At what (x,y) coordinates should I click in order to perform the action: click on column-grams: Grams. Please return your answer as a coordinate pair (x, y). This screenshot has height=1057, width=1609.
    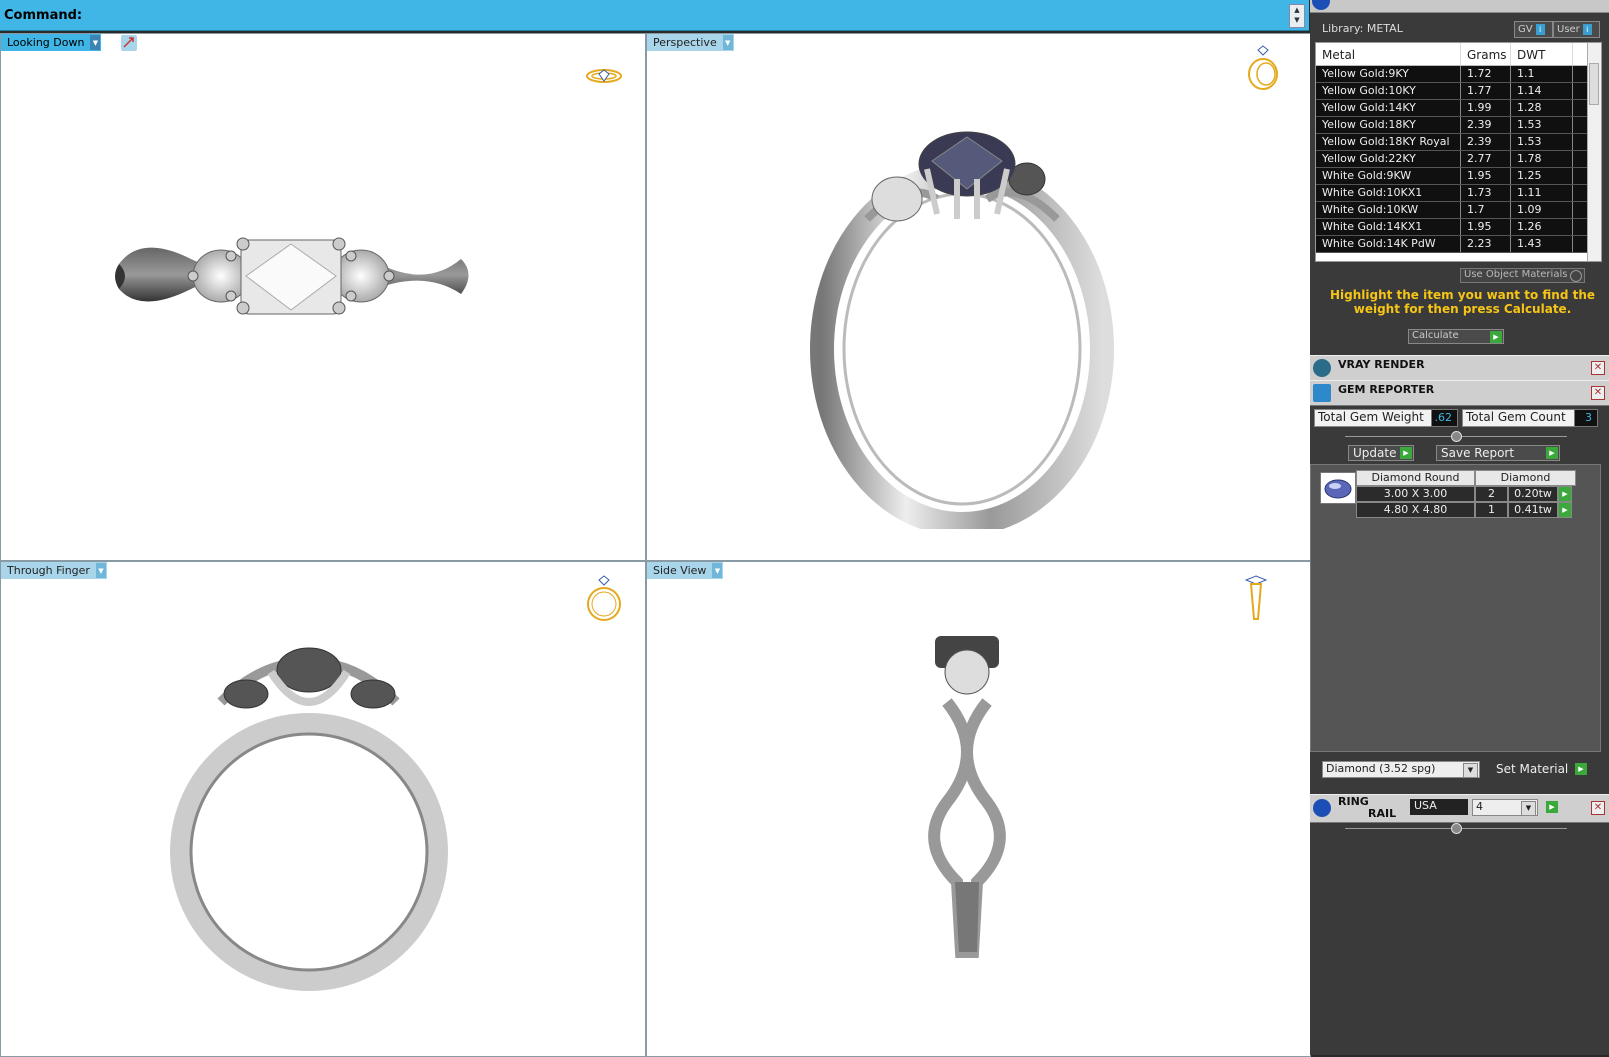
    Looking at the image, I should click on (1486, 54).